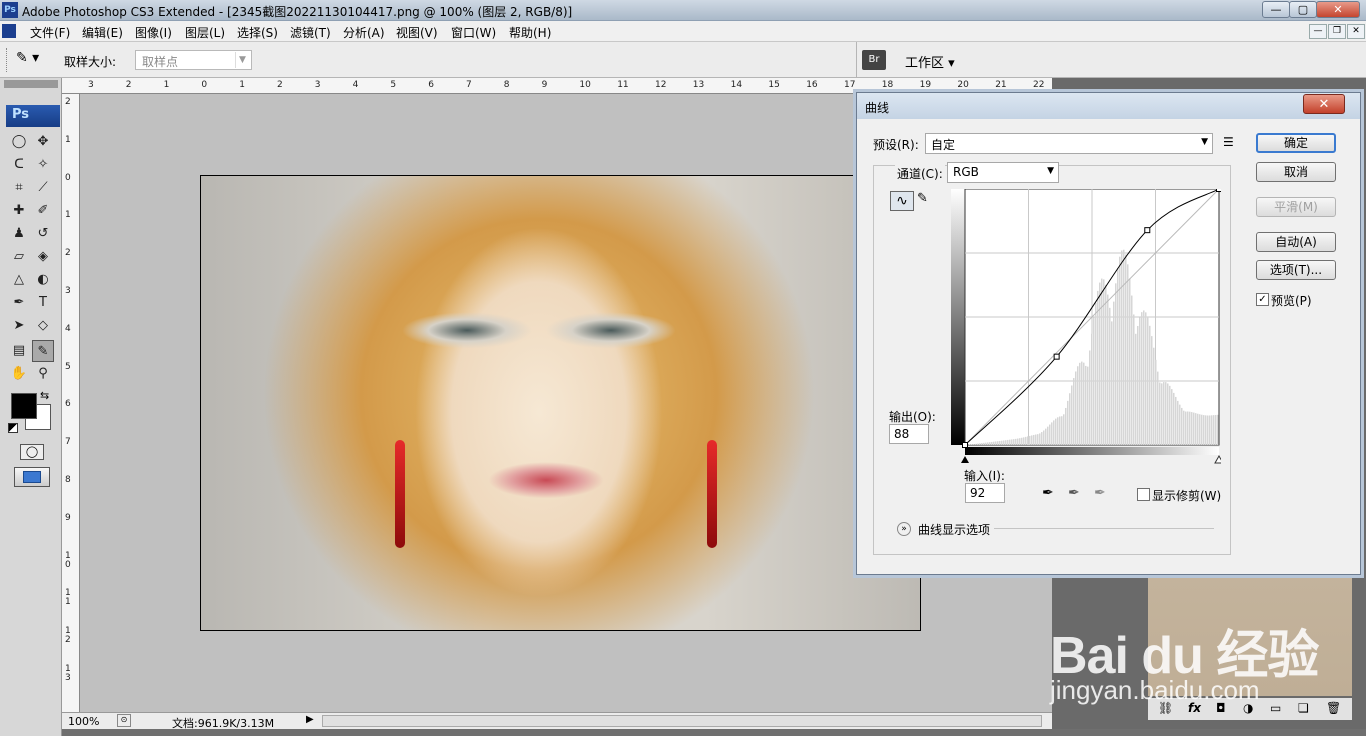 This screenshot has width=1366, height=736. Describe the element at coordinates (506, 85) in the screenshot. I see `ruler-tick-label: 8` at that location.